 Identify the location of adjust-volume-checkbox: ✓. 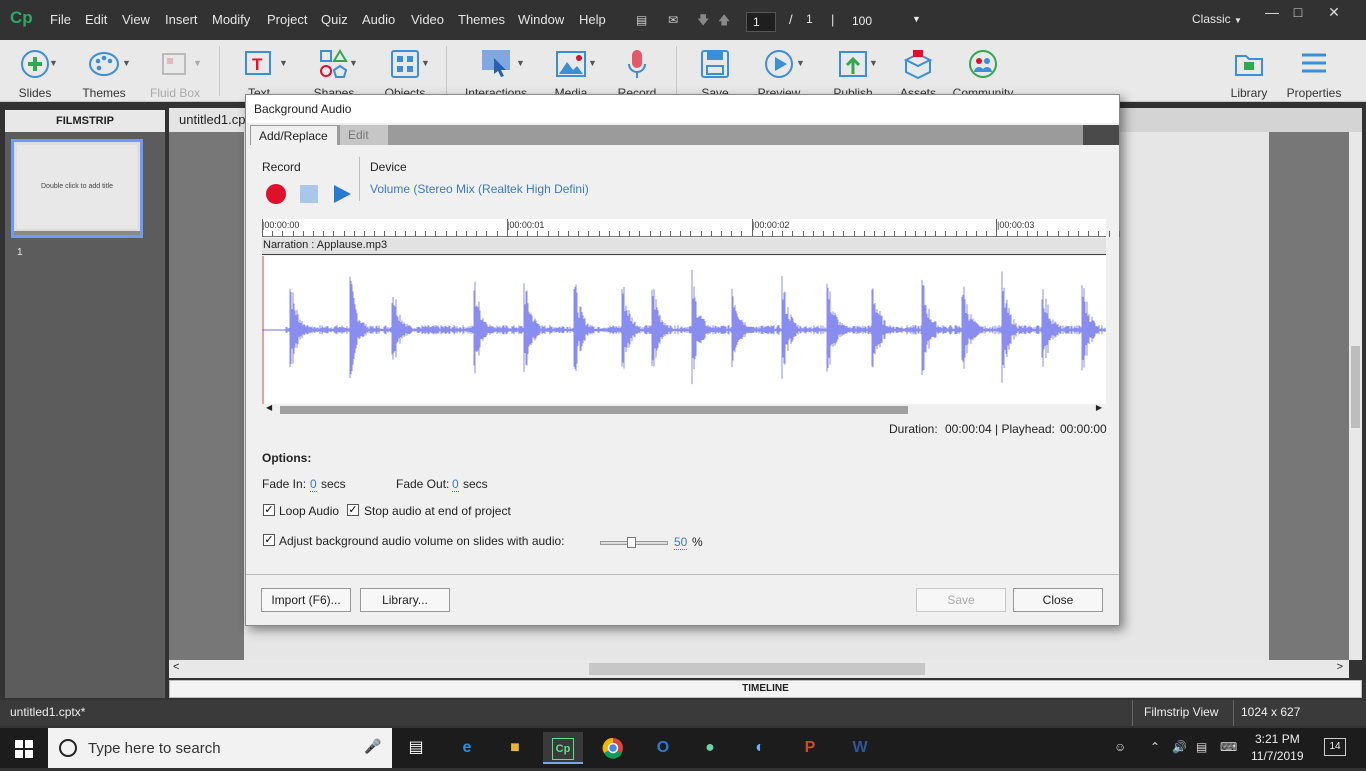
(269, 540).